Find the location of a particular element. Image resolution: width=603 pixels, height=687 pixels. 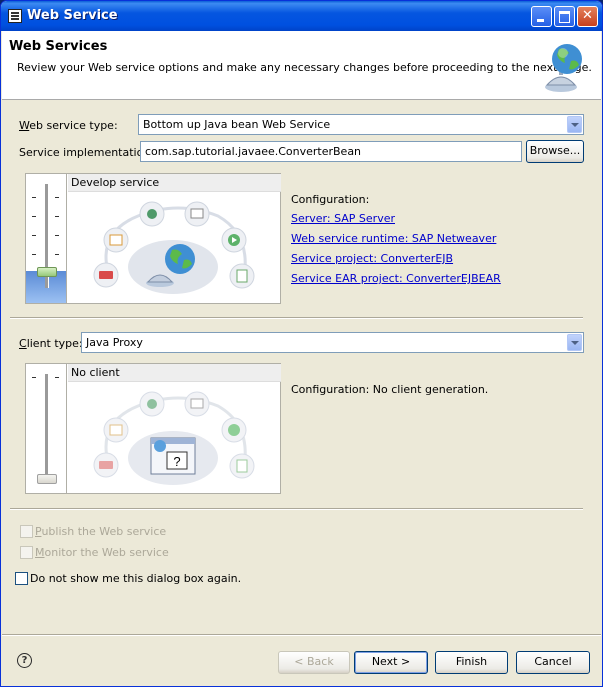

title-bar: Web Service ✕ is located at coordinates (301, 16).